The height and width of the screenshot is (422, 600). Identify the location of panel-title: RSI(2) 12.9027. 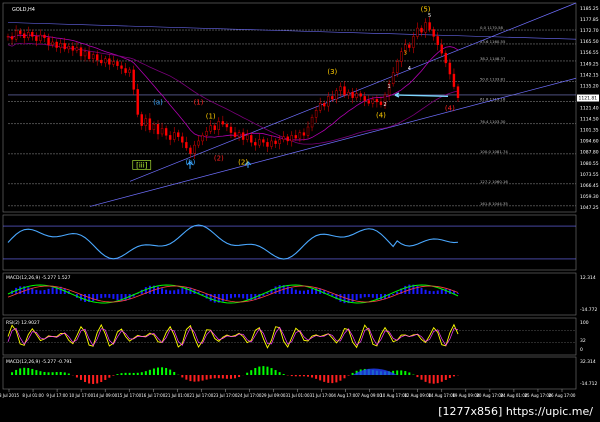
(23, 323).